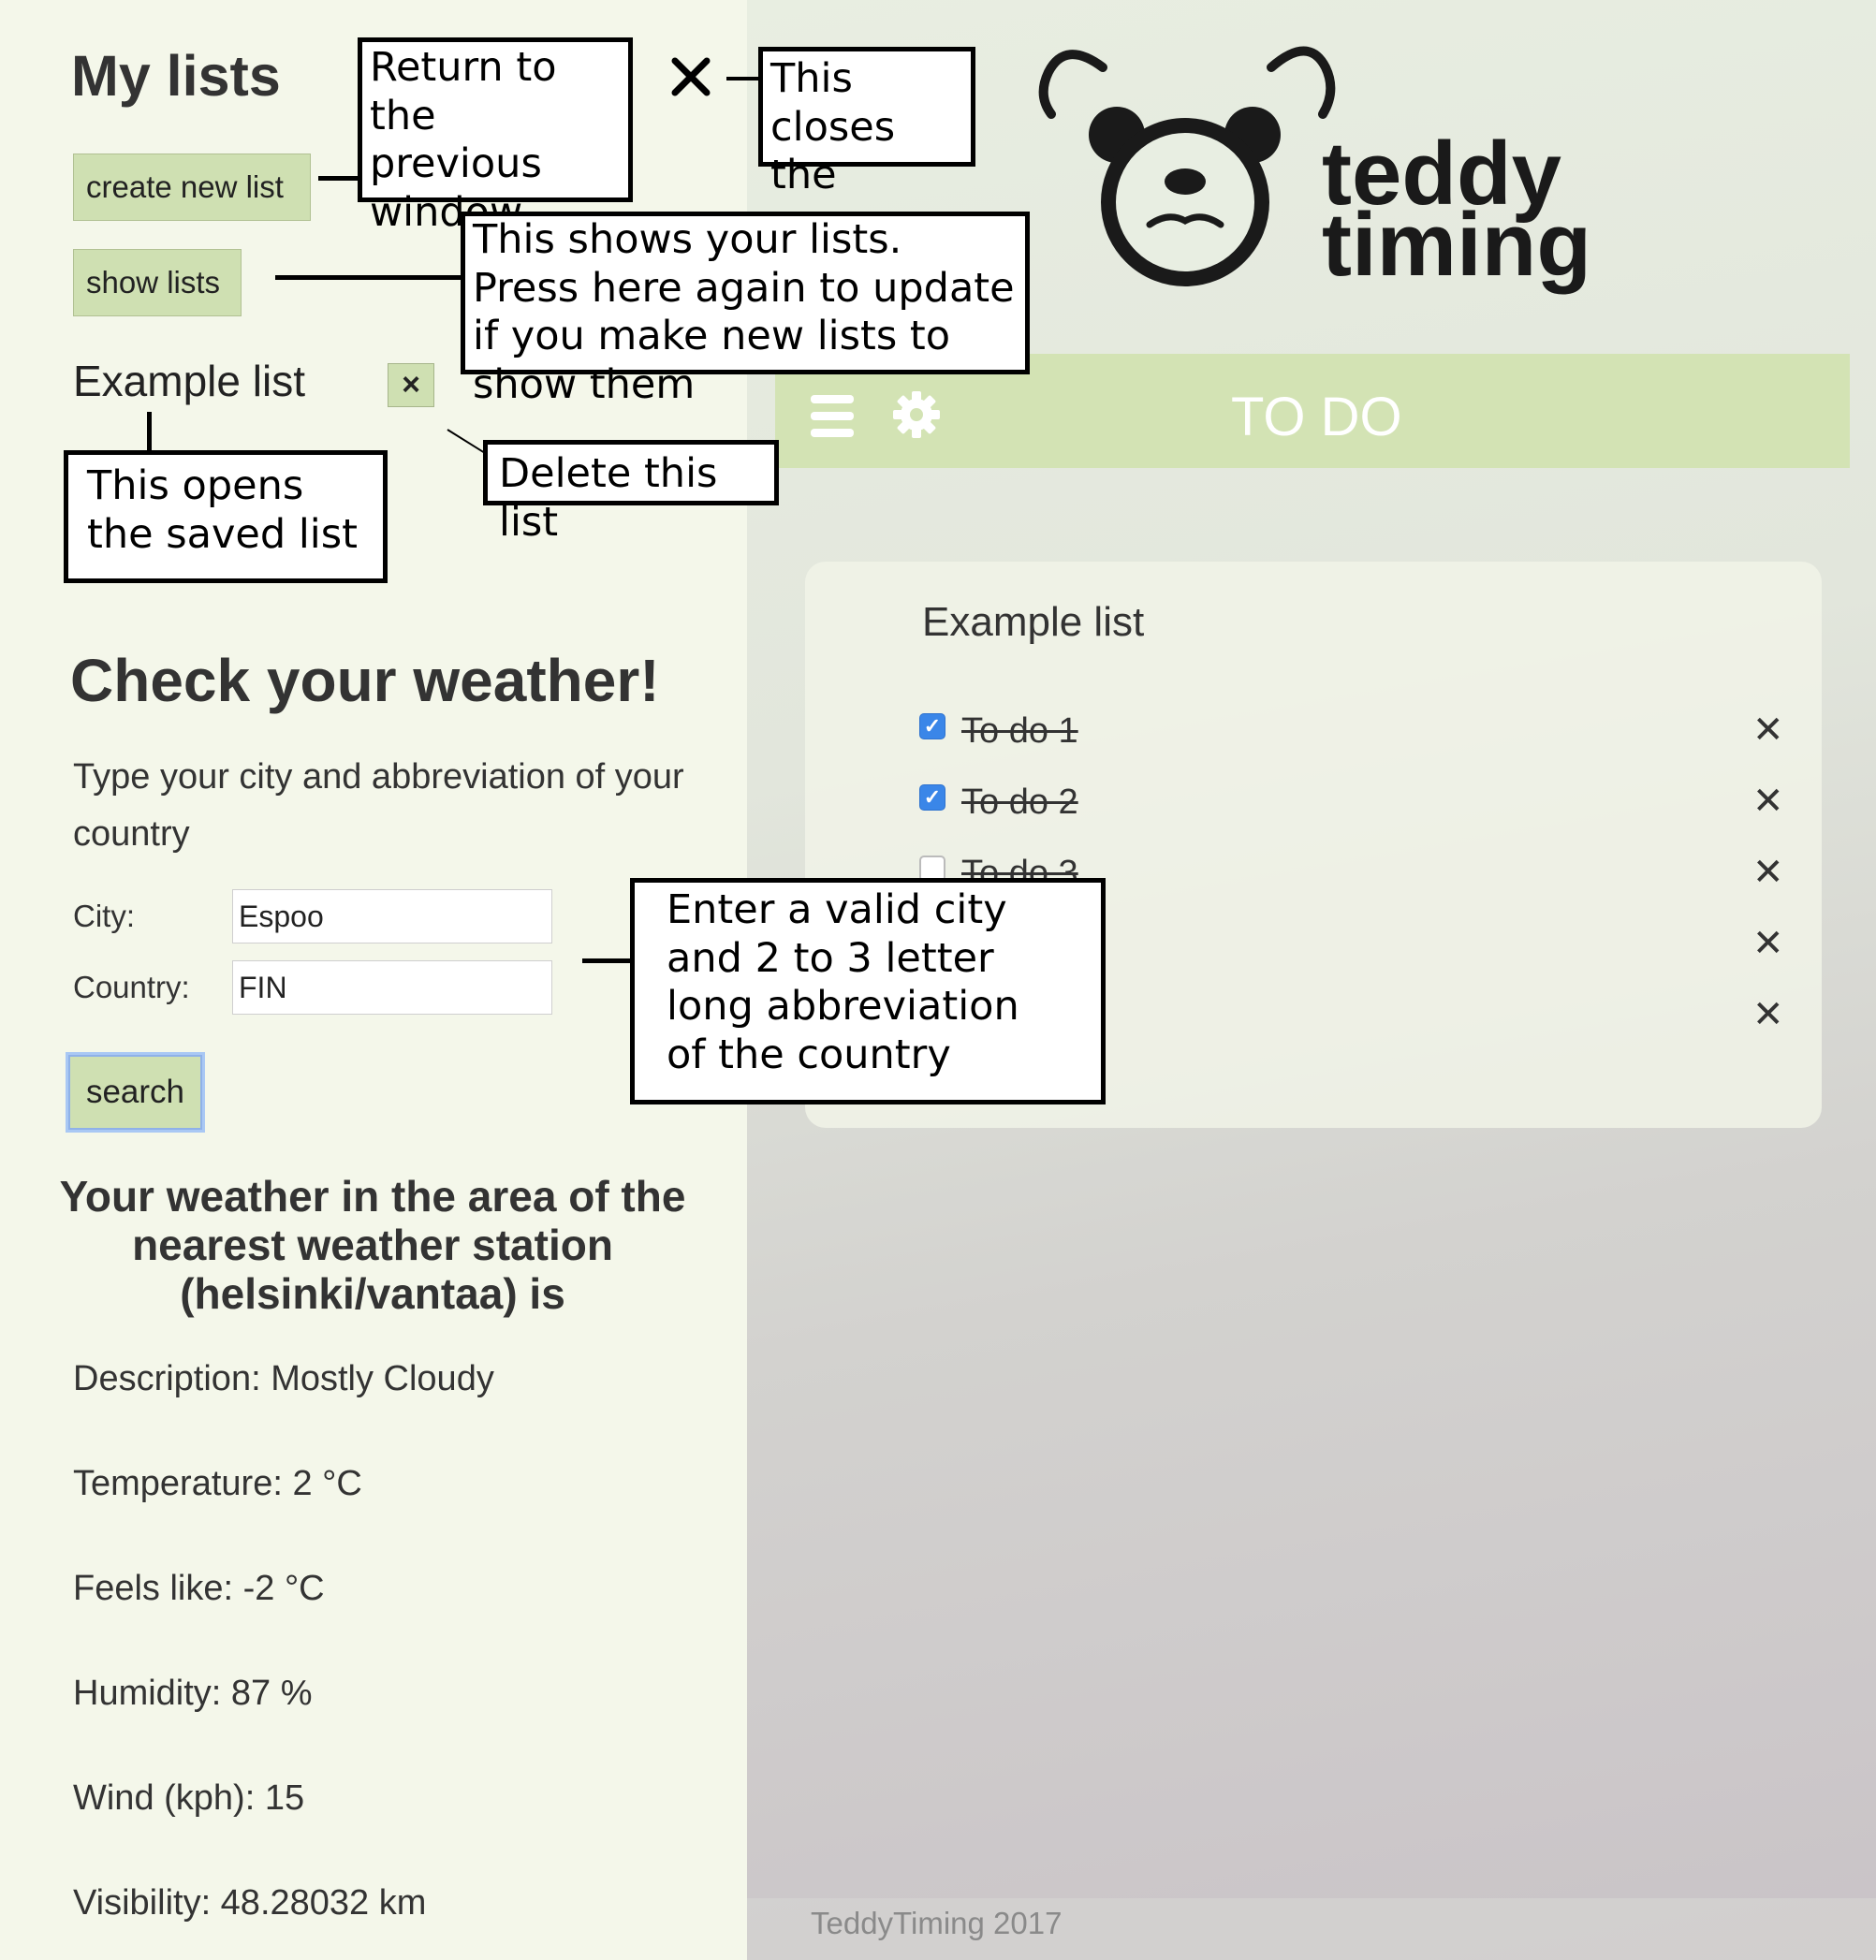 This screenshot has height=1960, width=1876. What do you see at coordinates (1768, 730) in the screenshot?
I see `remove-item-1-close-icon: ✕` at bounding box center [1768, 730].